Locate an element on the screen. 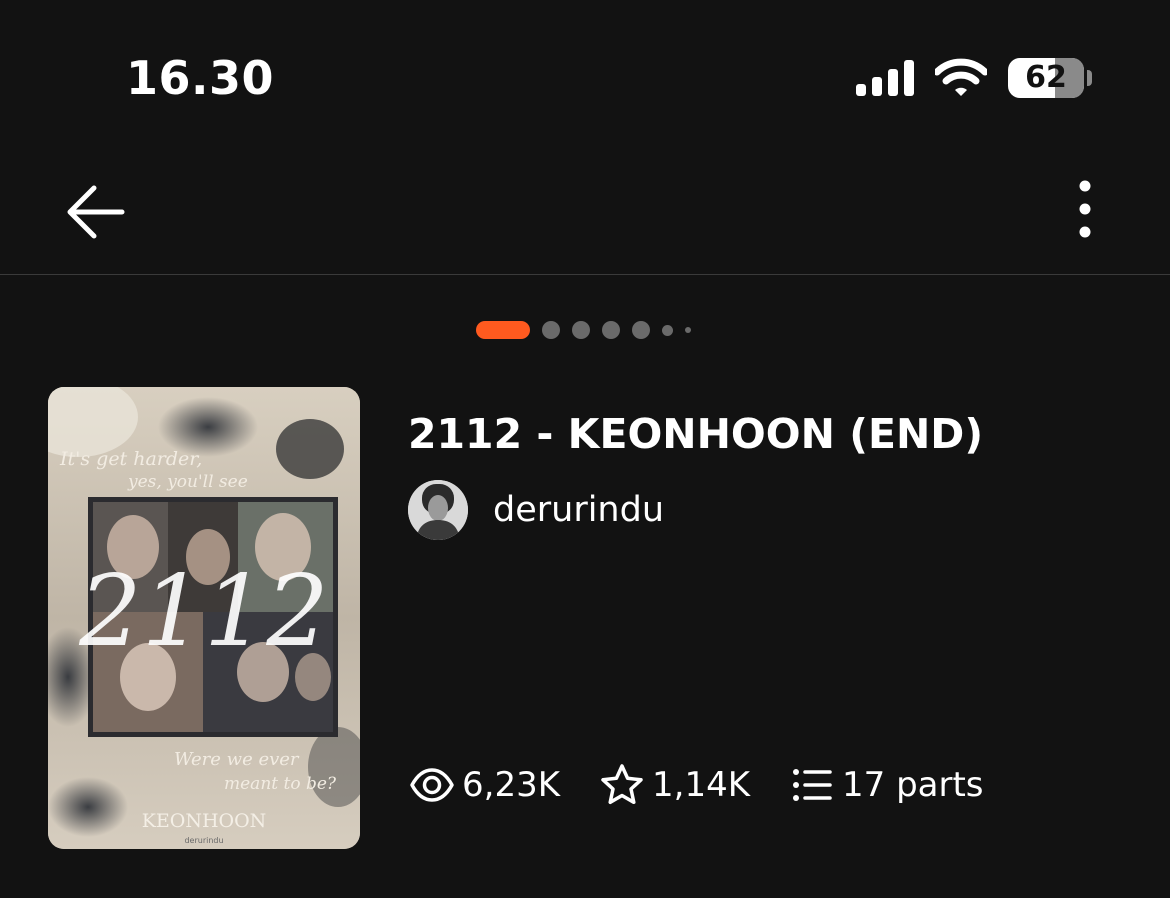  votes-stat: 1,14K is located at coordinates (675, 785).